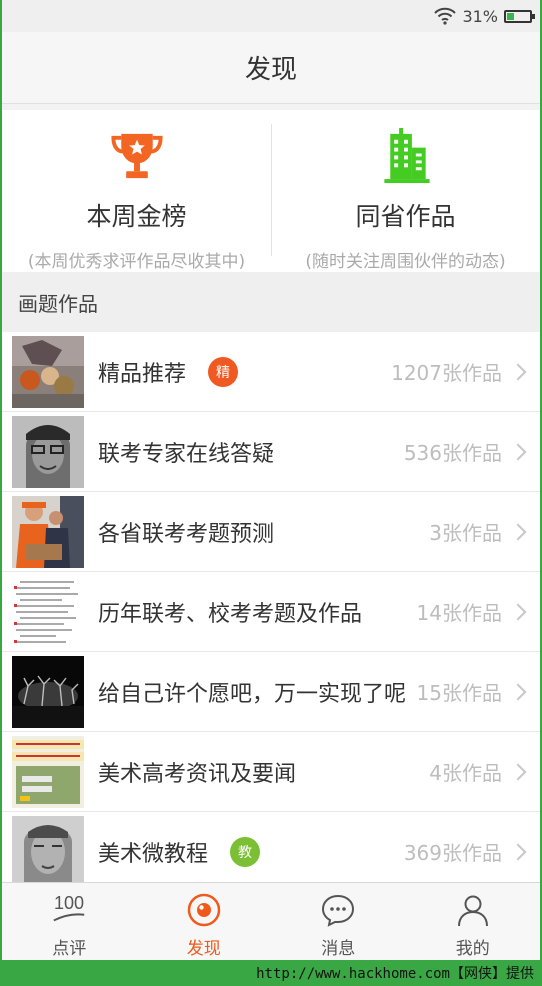  Describe the element at coordinates (406, 155) in the screenshot. I see `buildings-icon` at that location.